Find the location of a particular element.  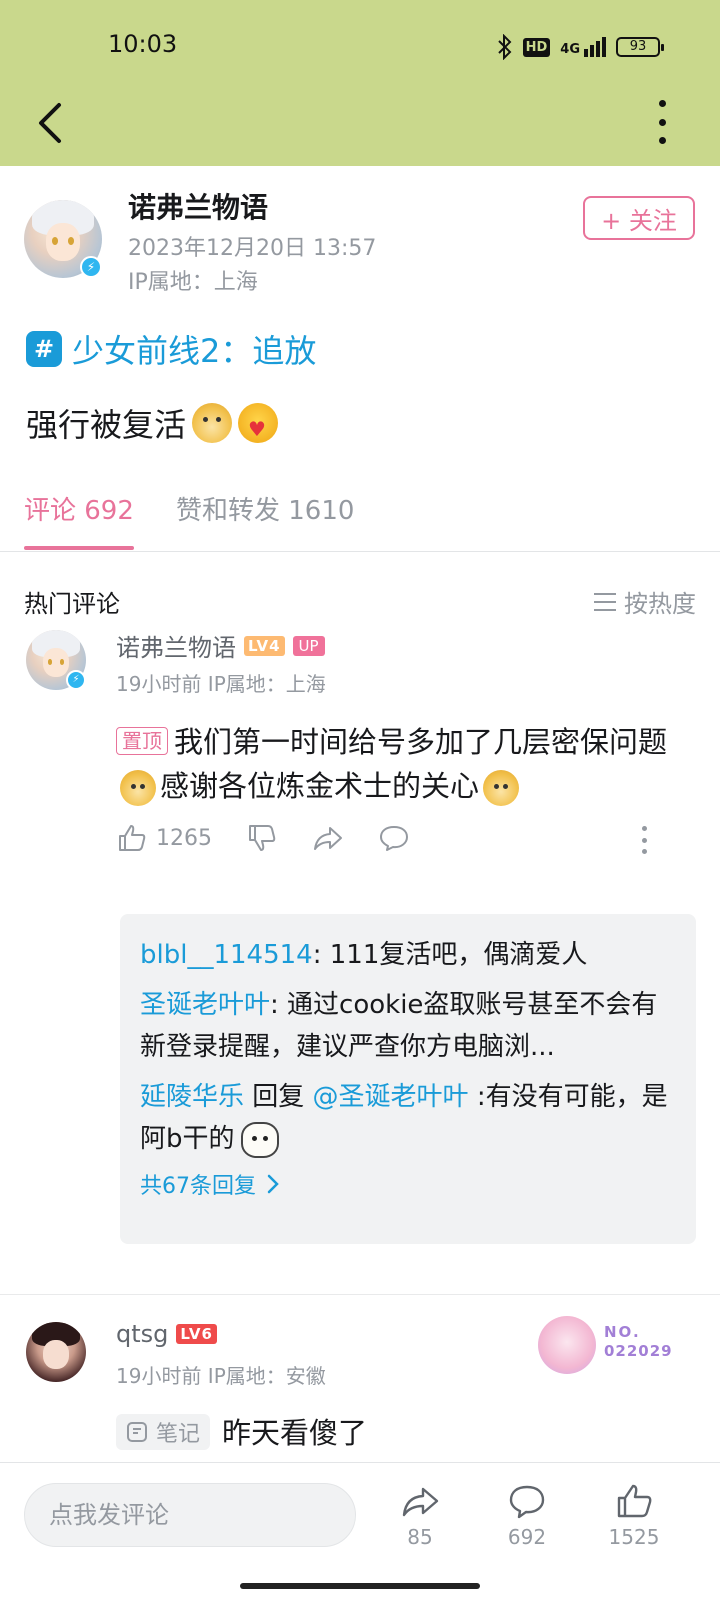

cat-emoji-icon is located at coordinates (259, 1139).